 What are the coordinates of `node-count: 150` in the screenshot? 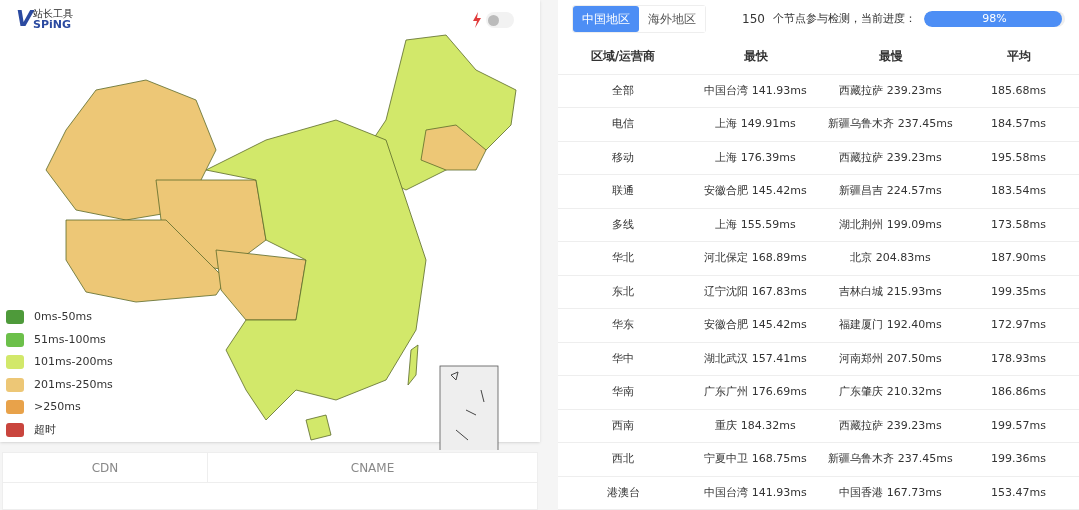 It's located at (753, 20).